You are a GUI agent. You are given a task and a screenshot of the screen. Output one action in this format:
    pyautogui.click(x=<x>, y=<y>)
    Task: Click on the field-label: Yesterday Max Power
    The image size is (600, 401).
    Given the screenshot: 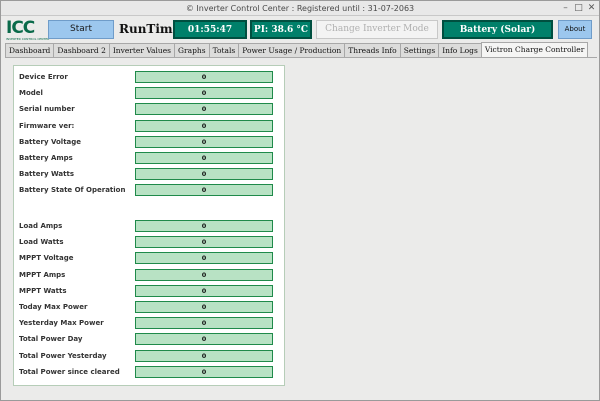 What is the action you would take?
    pyautogui.click(x=61, y=323)
    